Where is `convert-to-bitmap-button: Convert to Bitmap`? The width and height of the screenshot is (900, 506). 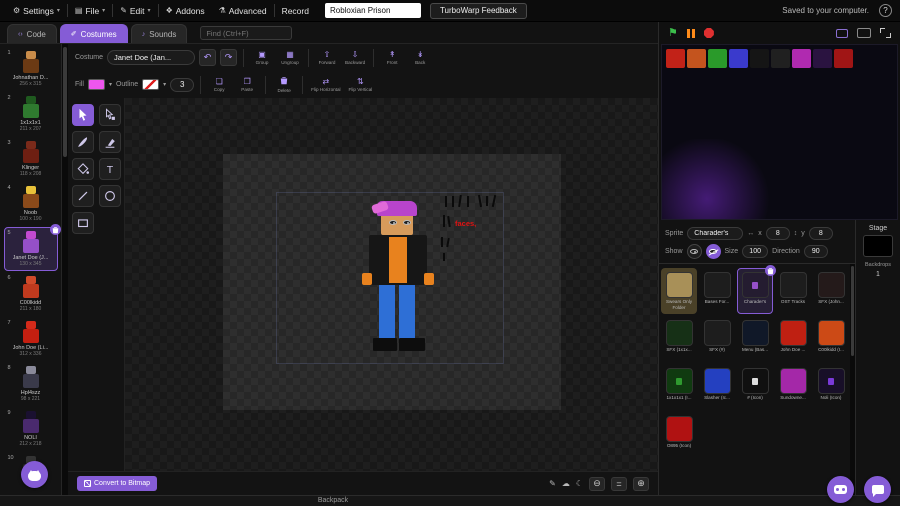
convert-to-bitmap-button: Convert to Bitmap is located at coordinates (117, 483).